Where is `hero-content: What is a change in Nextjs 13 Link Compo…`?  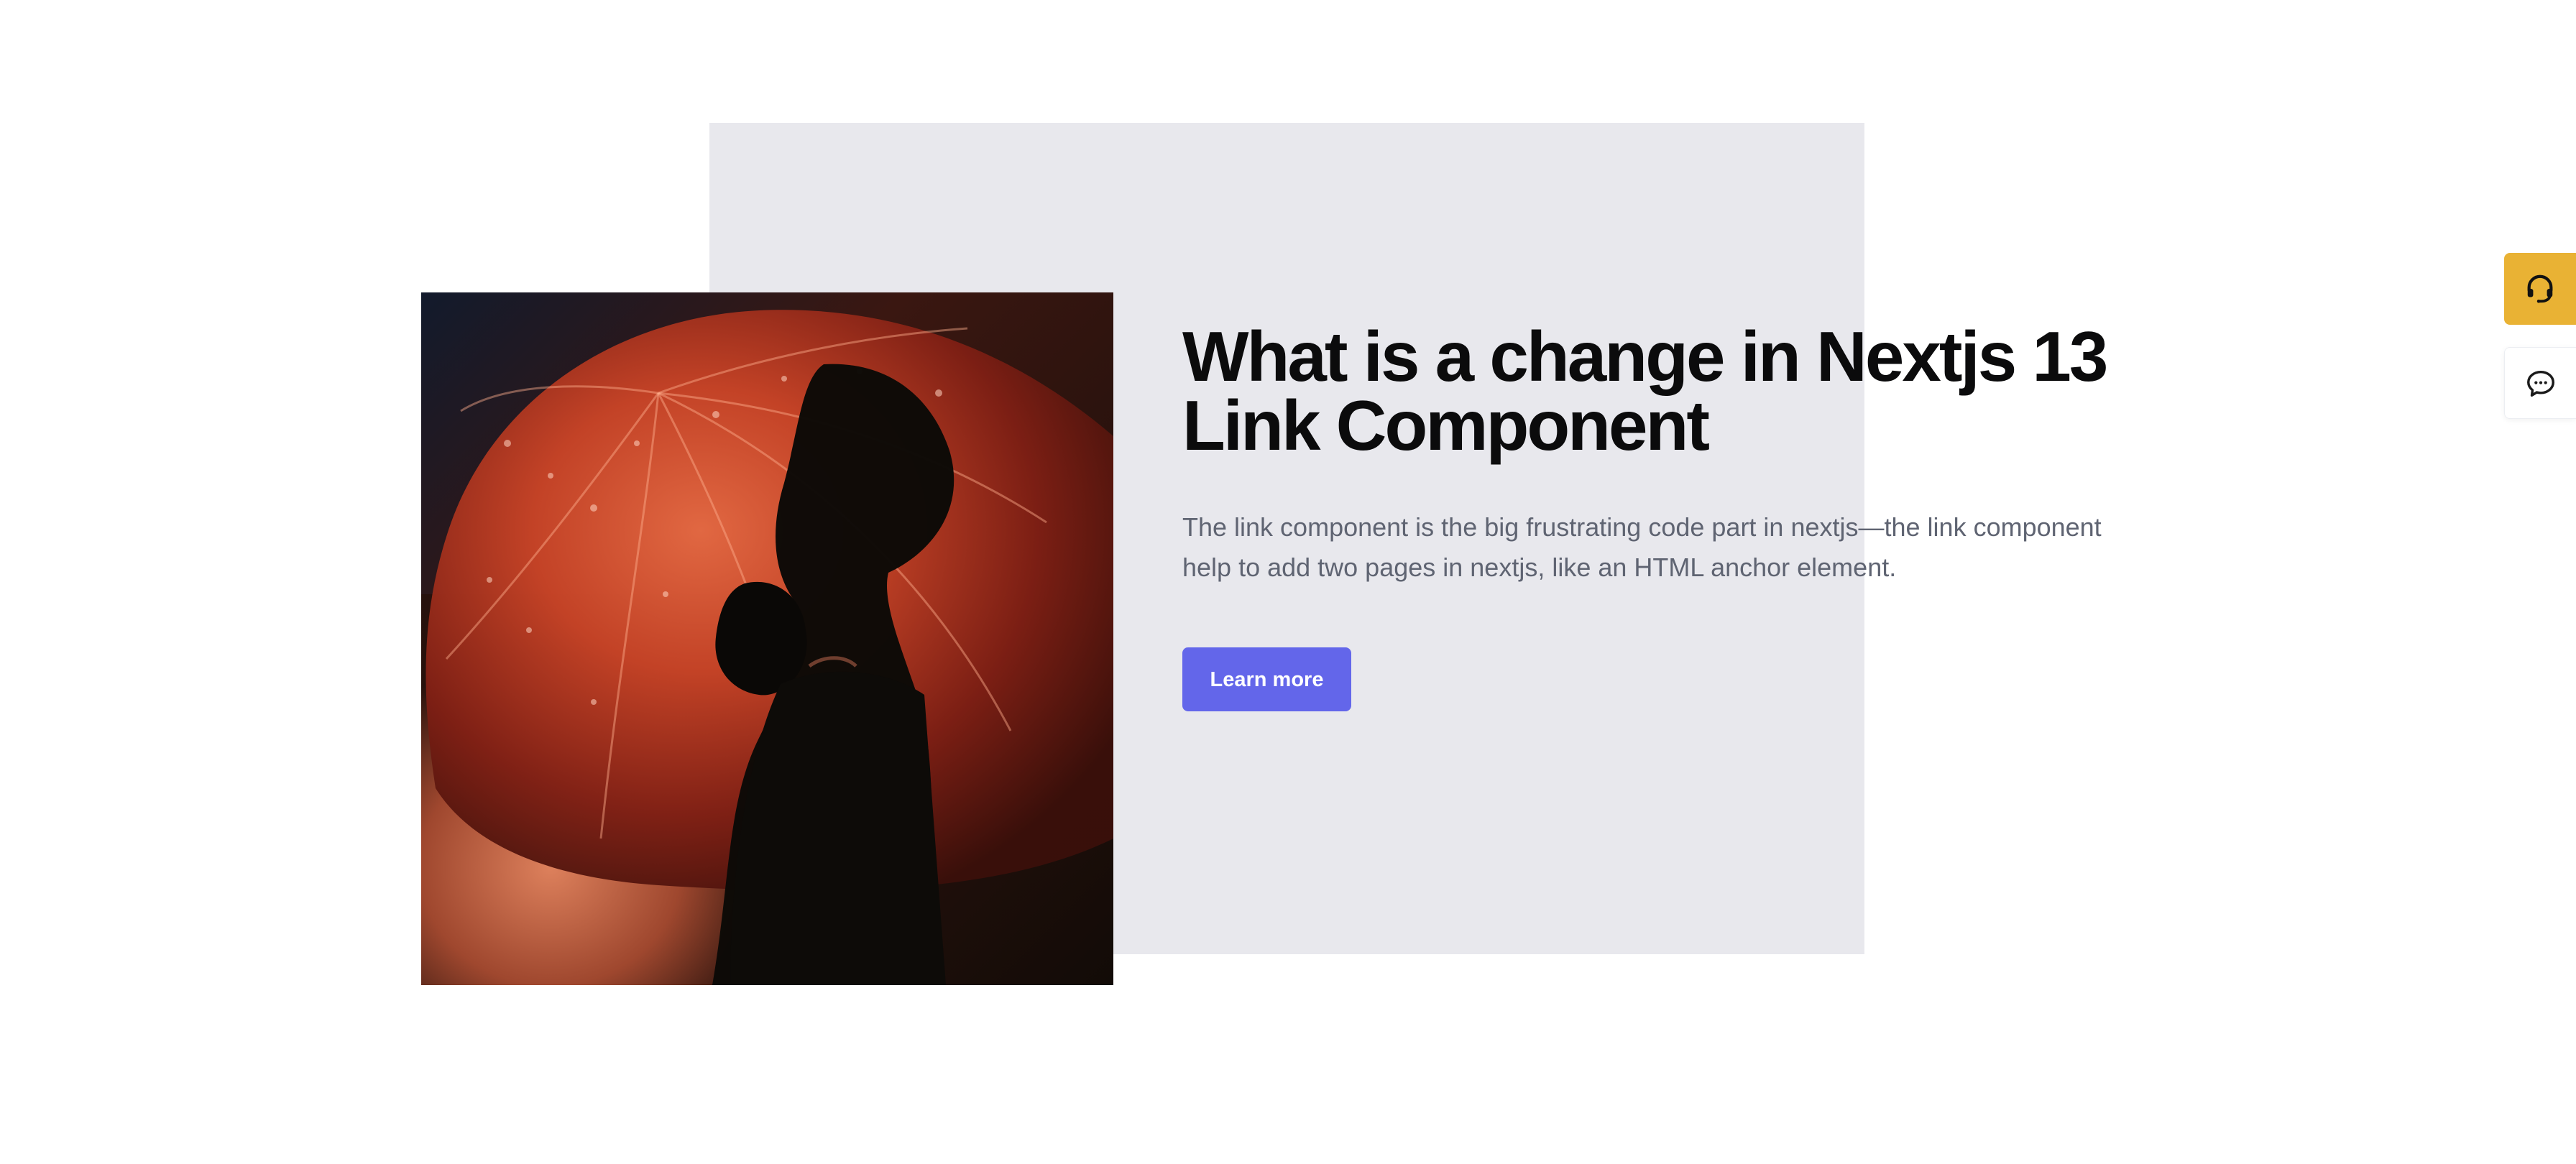 hero-content: What is a change in Nextjs 13 Link Compo… is located at coordinates (1663, 514).